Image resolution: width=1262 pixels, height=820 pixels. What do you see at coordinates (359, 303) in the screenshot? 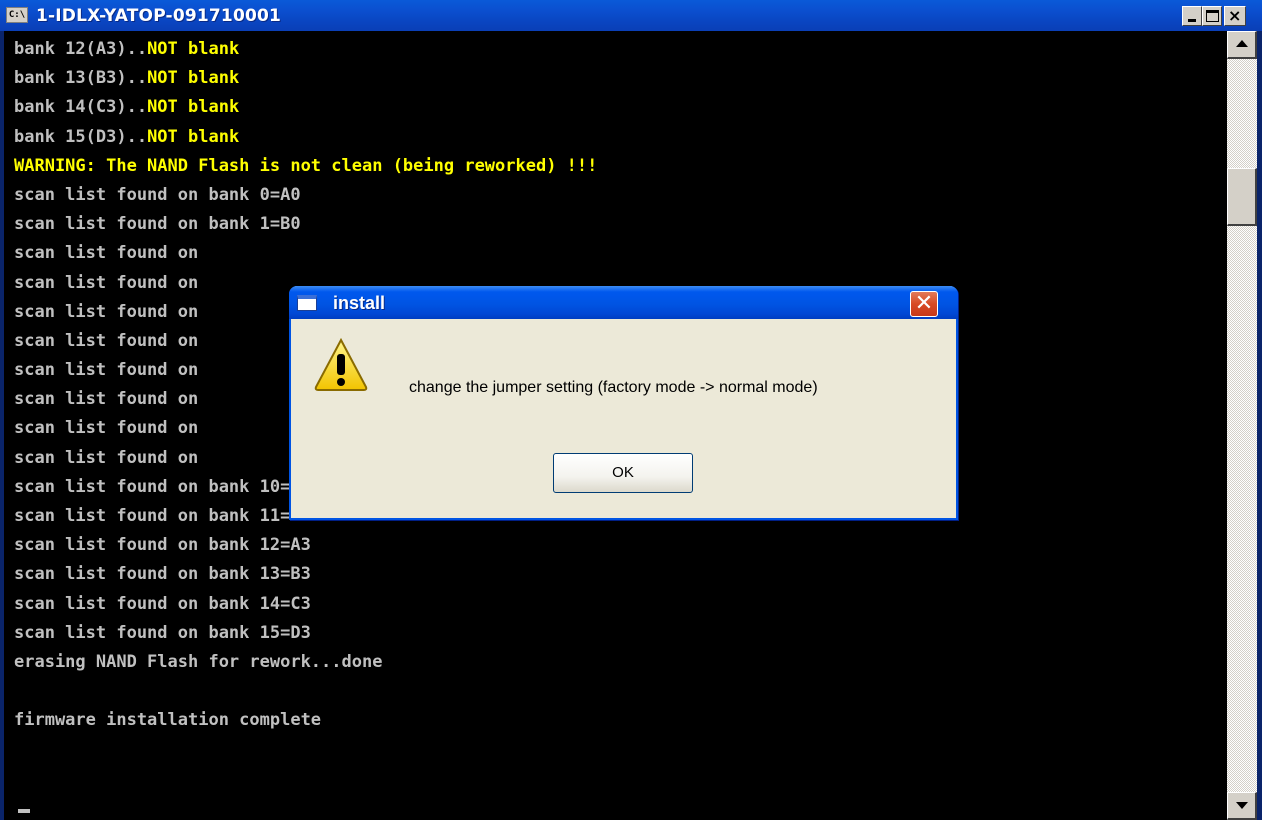
I see `dialog-title: install` at bounding box center [359, 303].